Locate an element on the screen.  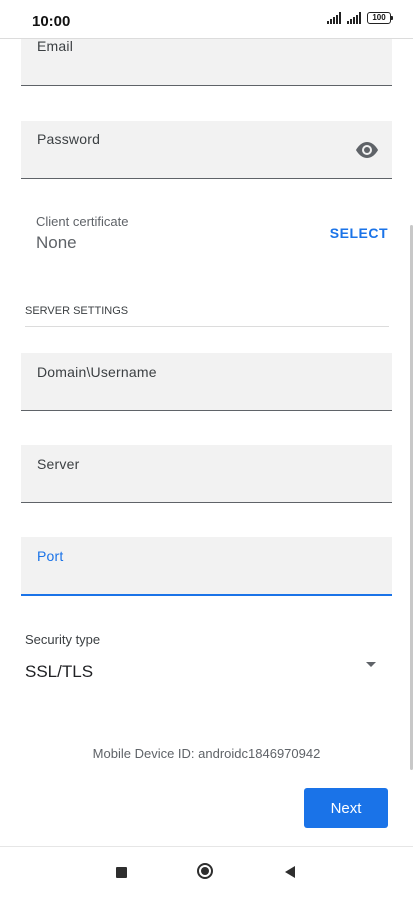
password-field: Password is located at coordinates (206, 150).